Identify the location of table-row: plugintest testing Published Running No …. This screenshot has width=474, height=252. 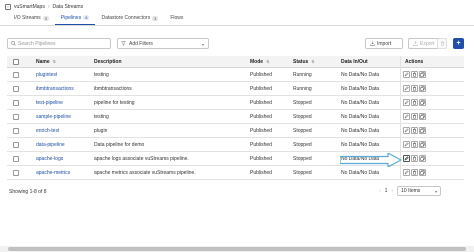
(235, 75).